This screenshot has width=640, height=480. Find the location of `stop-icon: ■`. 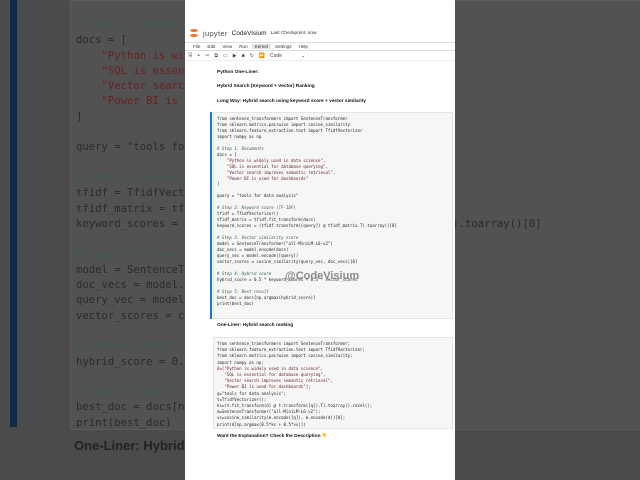

stop-icon: ■ is located at coordinates (243, 56).